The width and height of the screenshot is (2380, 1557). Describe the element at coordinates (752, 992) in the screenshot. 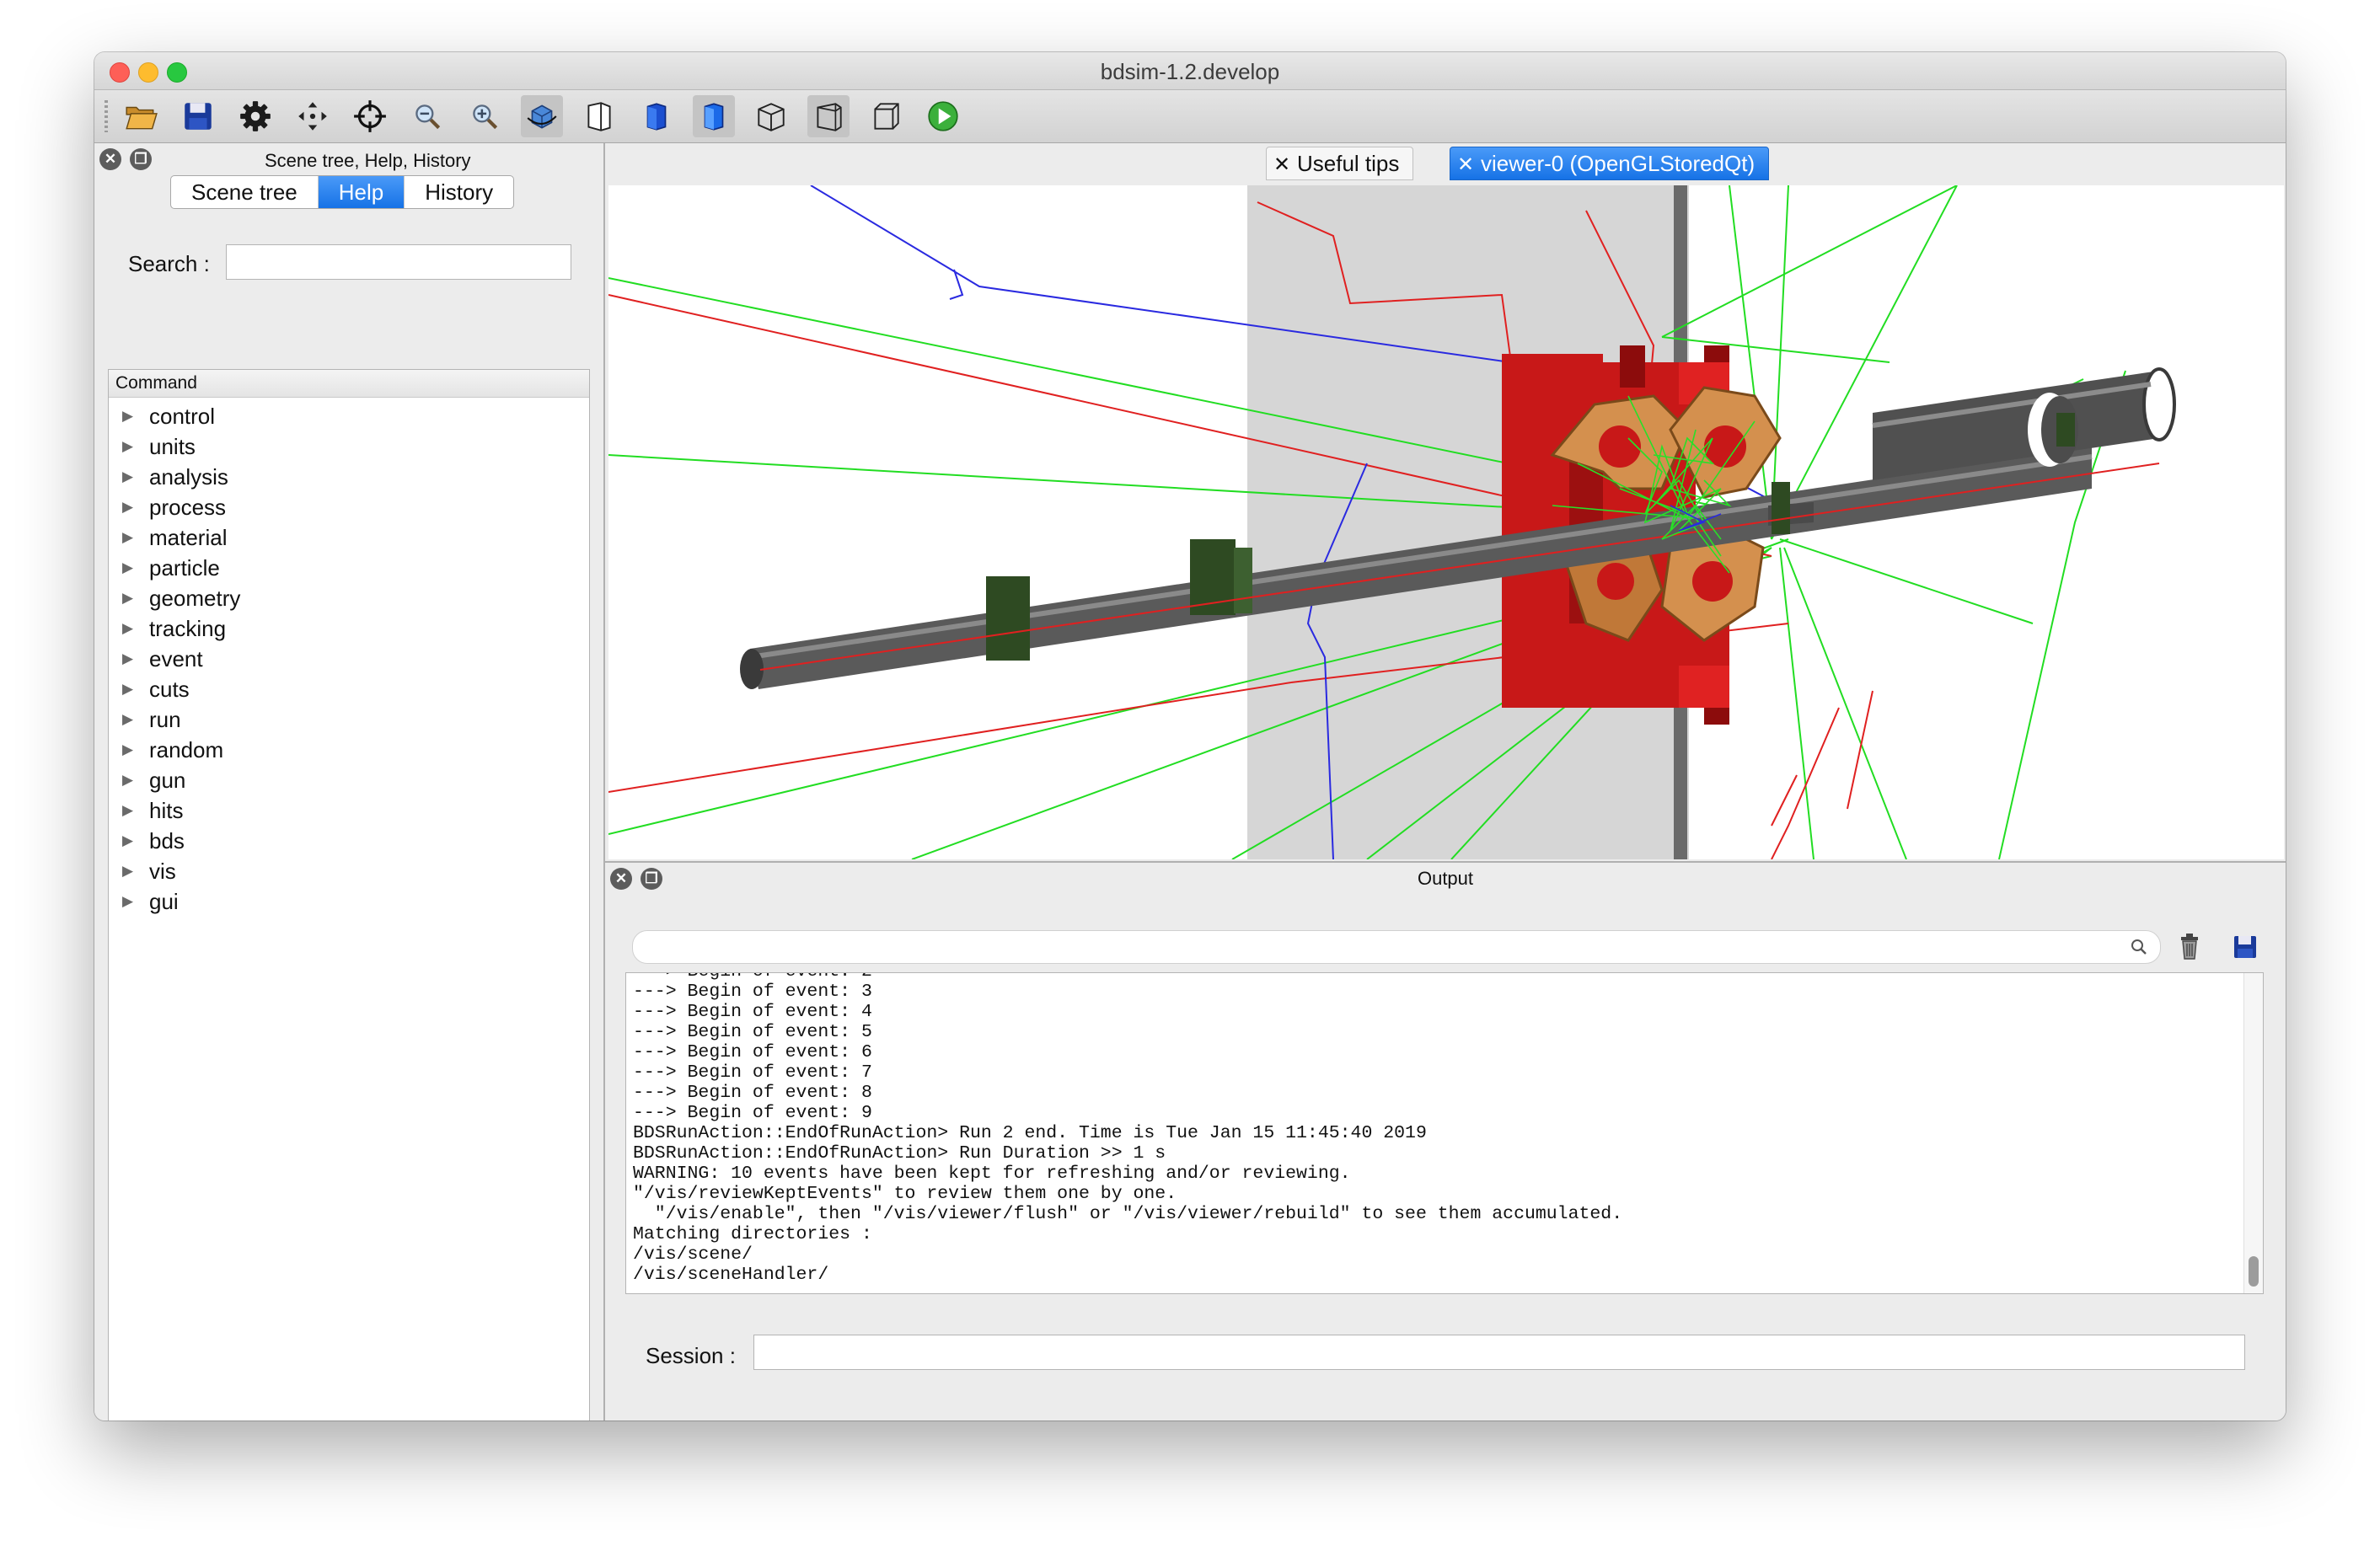

I see `output-line: ---> Begin of event: 3` at that location.